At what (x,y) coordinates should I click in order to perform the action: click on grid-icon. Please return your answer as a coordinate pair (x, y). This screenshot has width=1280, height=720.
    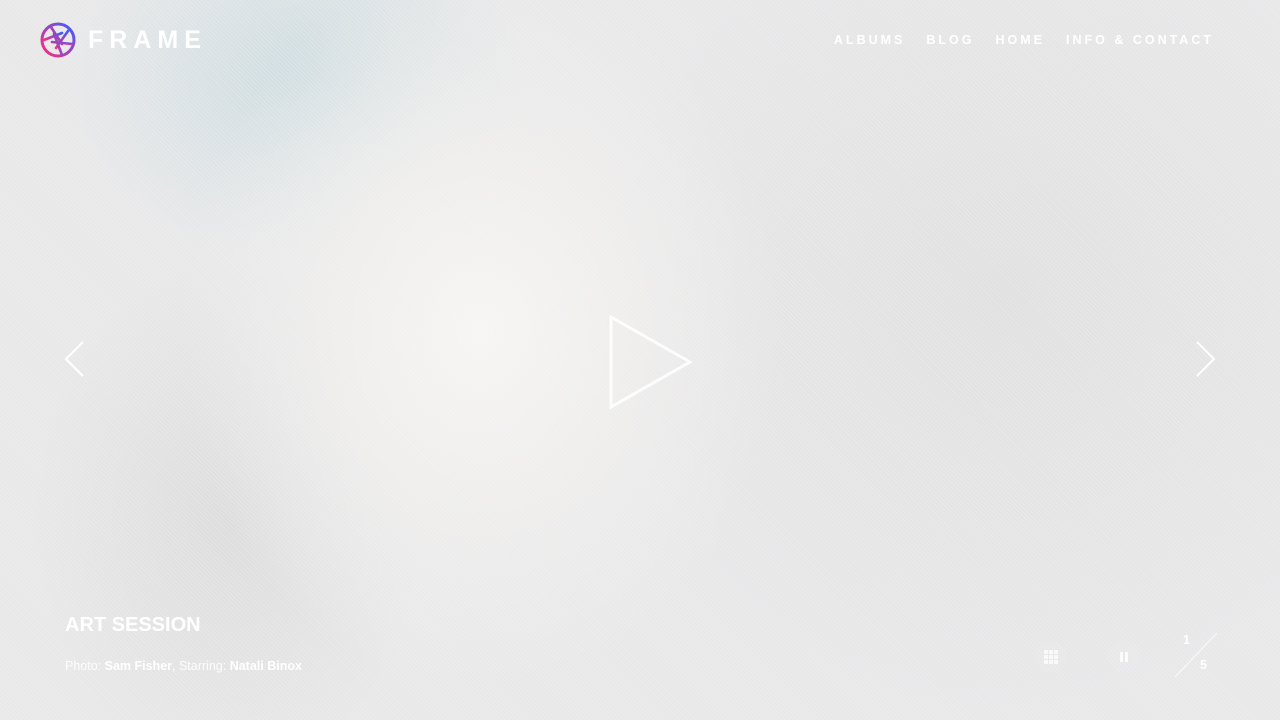
    Looking at the image, I should click on (1051, 657).